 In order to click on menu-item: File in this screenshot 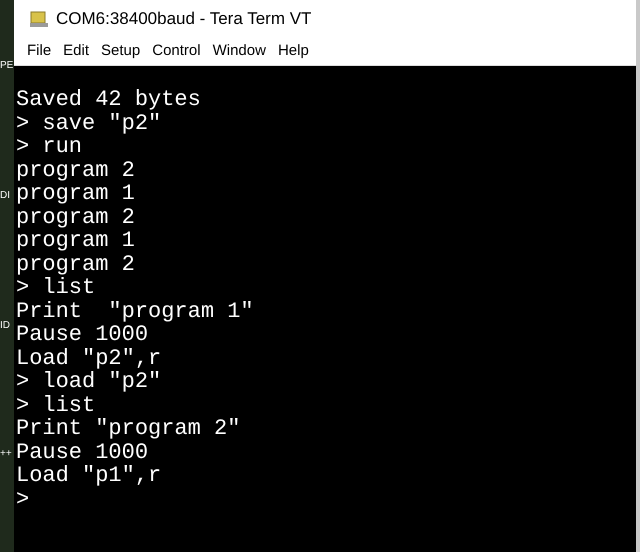, I will do `click(39, 51)`.